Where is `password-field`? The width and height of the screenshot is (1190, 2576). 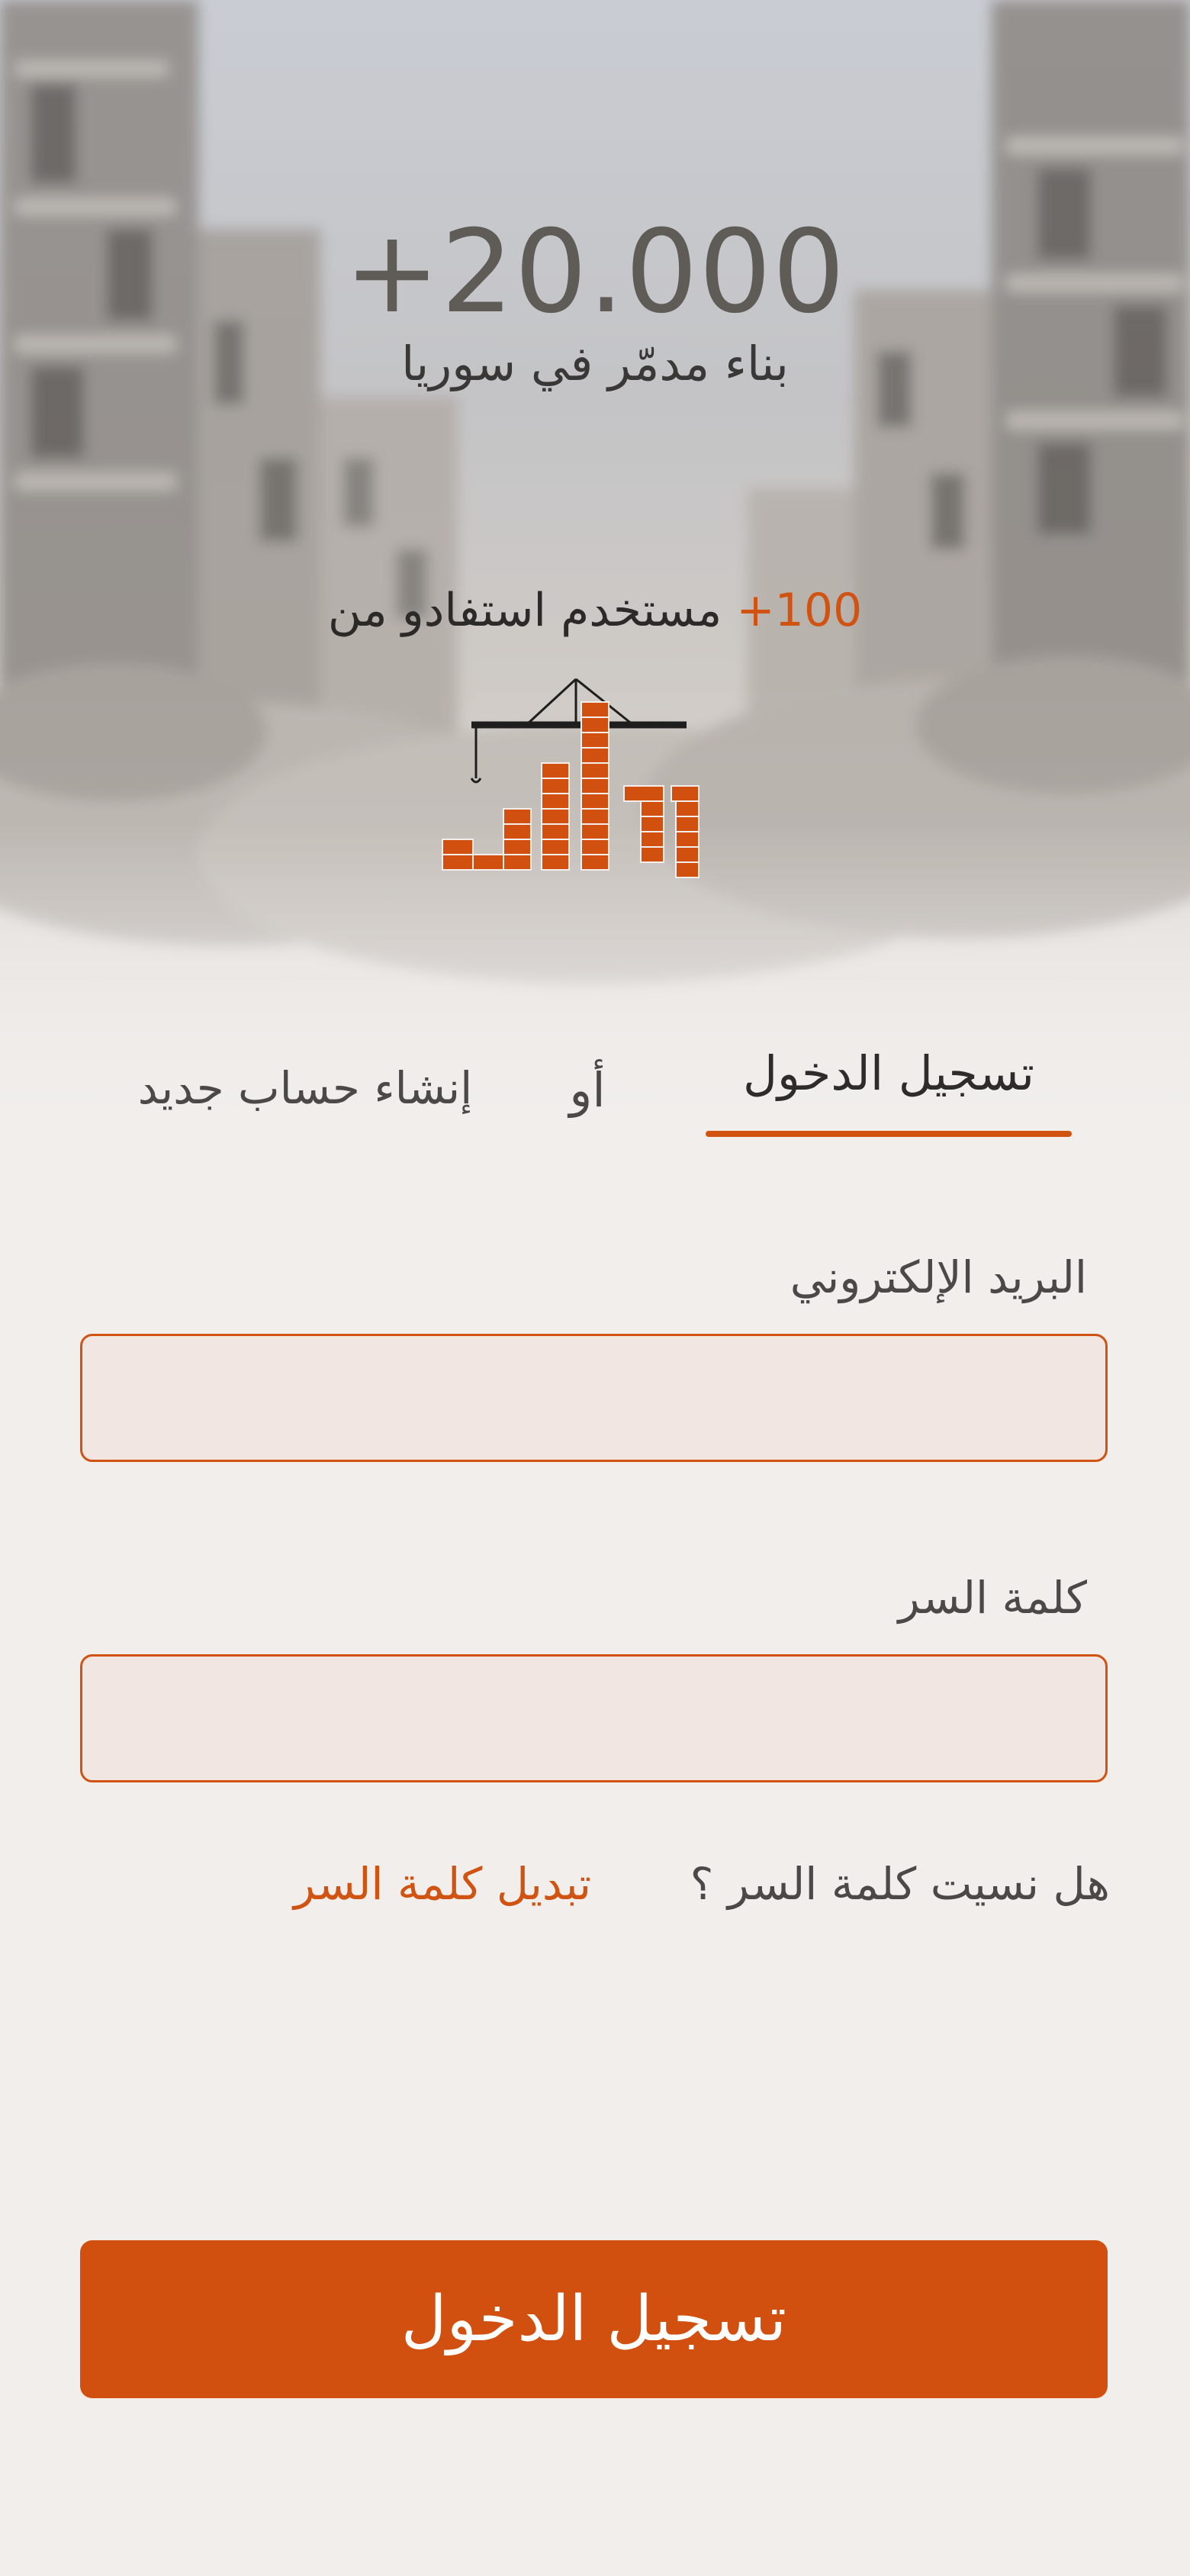 password-field is located at coordinates (594, 1718).